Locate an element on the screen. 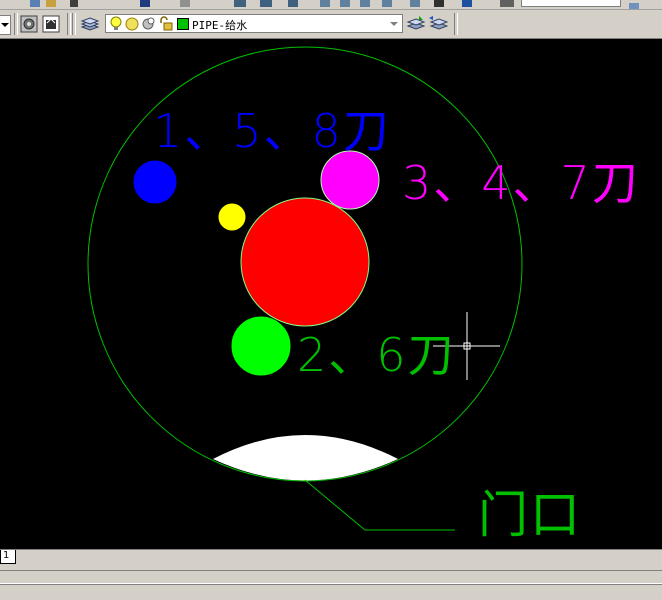  dropdown-arrow-icon is located at coordinates (394, 23).